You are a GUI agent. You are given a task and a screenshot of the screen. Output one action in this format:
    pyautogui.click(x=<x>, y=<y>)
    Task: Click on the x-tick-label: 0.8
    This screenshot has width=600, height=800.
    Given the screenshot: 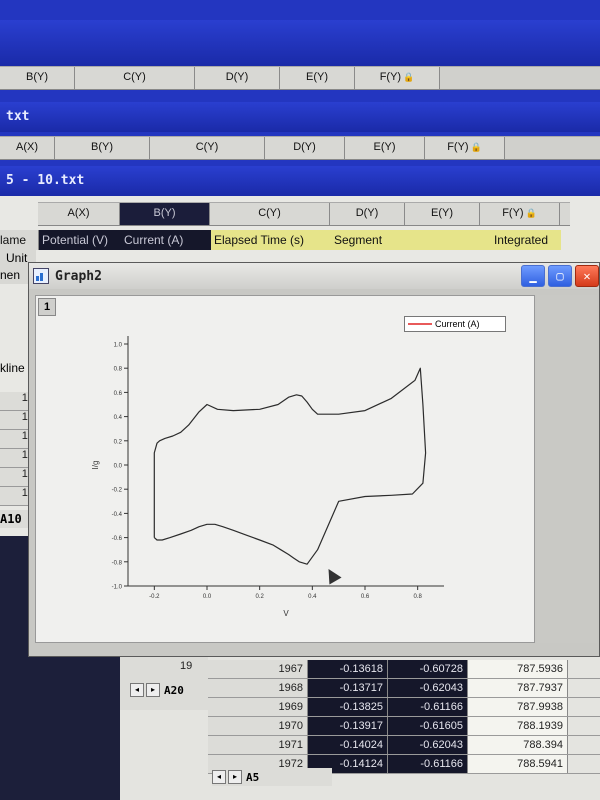 What is the action you would take?
    pyautogui.click(x=417, y=597)
    